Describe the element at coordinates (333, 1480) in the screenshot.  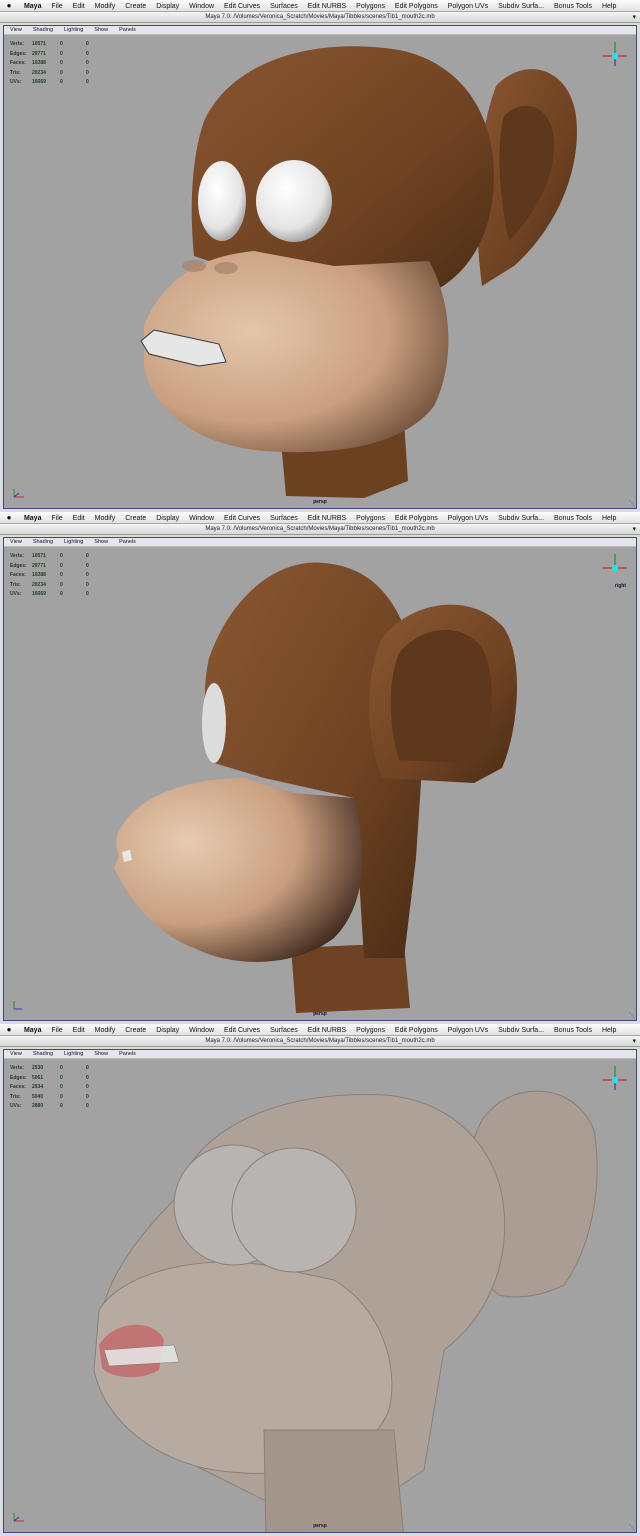
I see `neck-shape` at that location.